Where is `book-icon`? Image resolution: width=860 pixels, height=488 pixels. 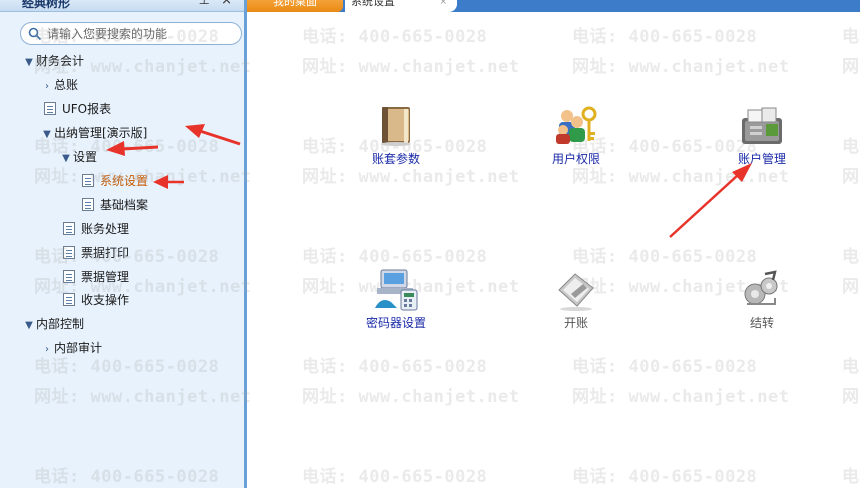 book-icon is located at coordinates (396, 126).